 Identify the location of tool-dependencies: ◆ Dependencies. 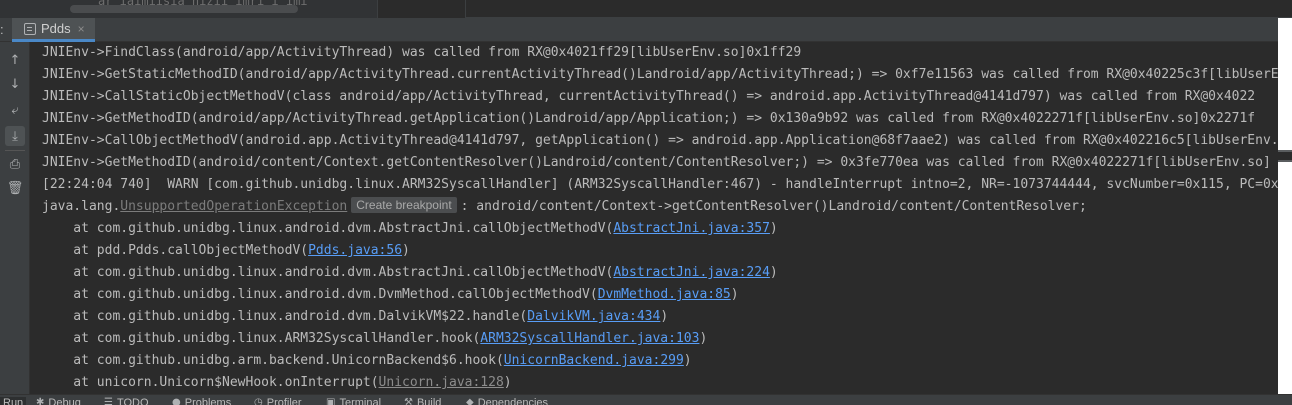
(507, 401).